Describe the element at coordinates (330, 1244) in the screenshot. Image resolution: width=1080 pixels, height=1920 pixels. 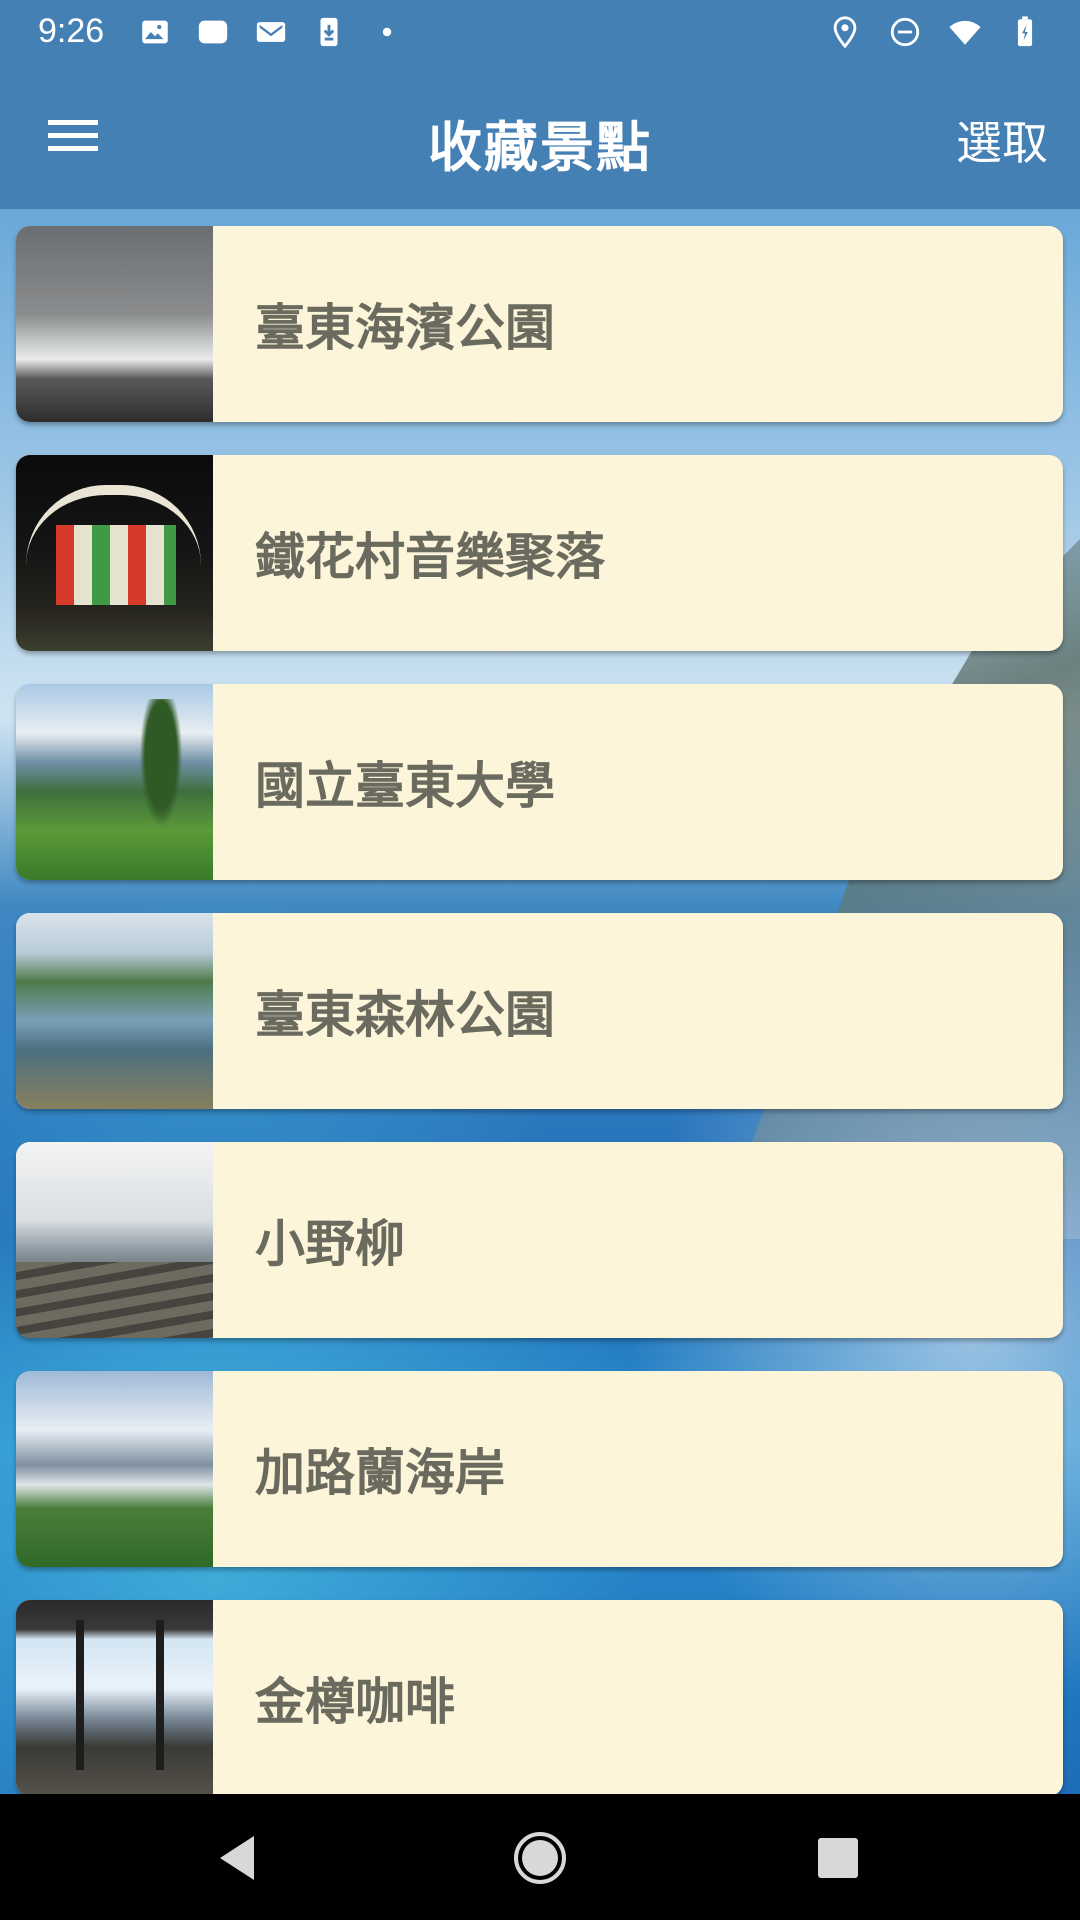
I see `list-item-label: 小野柳` at that location.